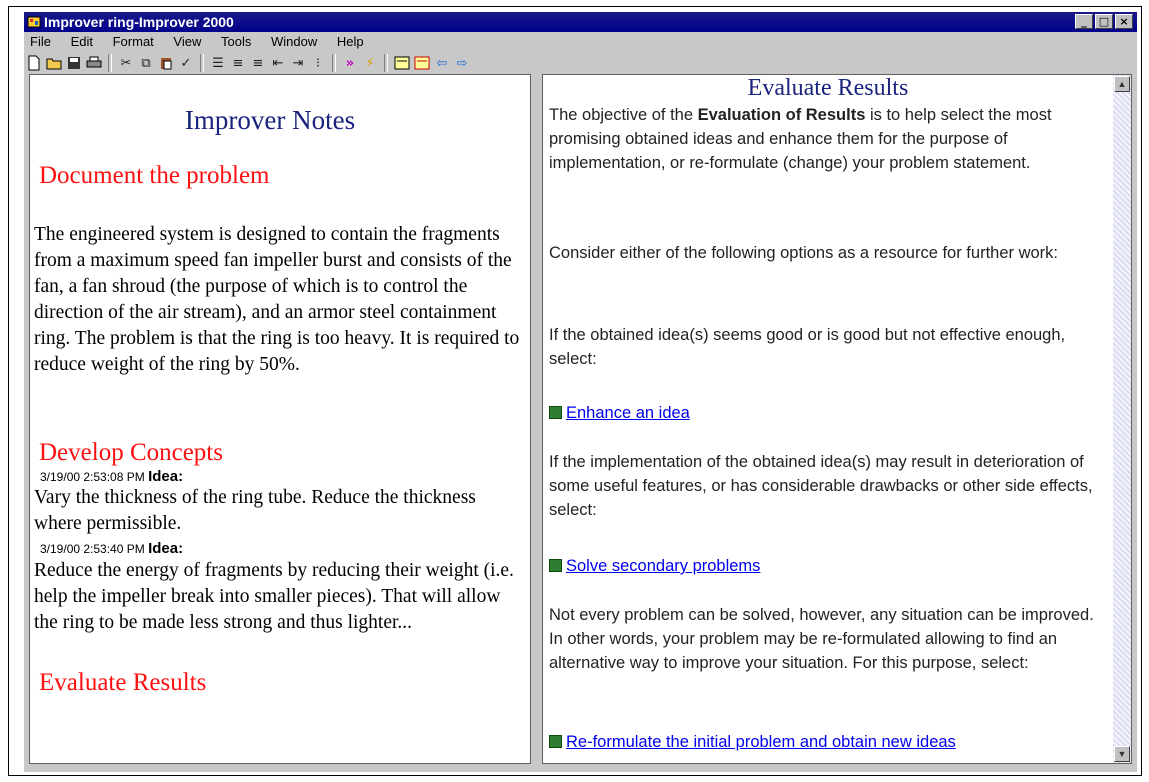 This screenshot has width=1149, height=782. Describe the element at coordinates (318, 63) in the screenshot. I see `bullets-icon: ⁝` at that location.